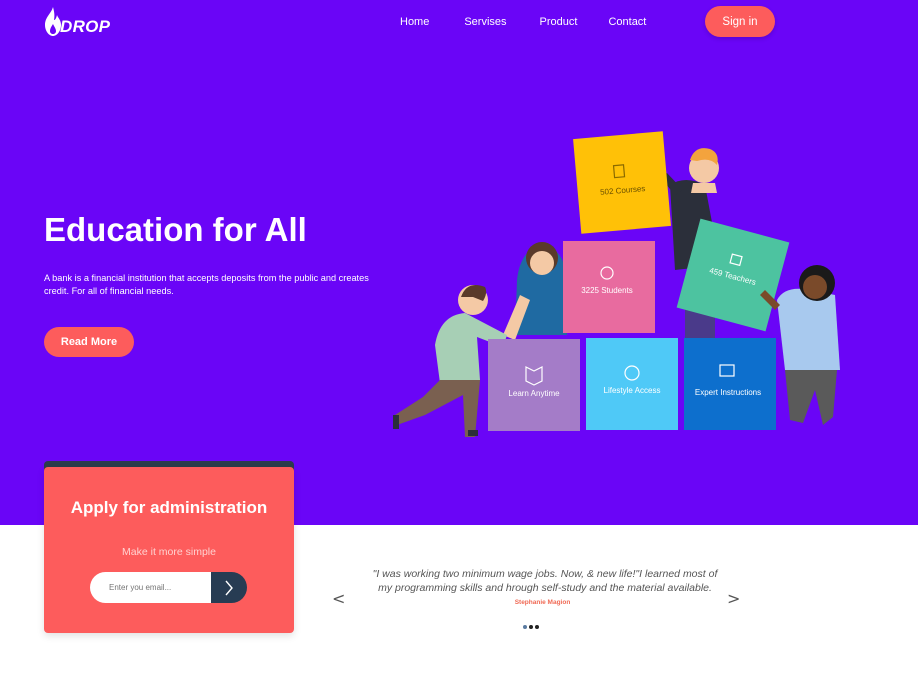 Image resolution: width=918 pixels, height=680 pixels. What do you see at coordinates (175, 229) in the screenshot?
I see `hero-title: Education for All` at bounding box center [175, 229].